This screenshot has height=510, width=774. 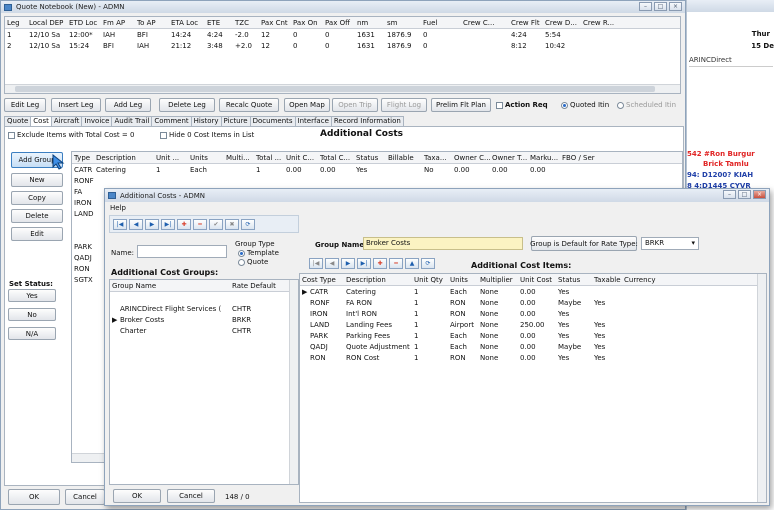 What do you see at coordinates (246, 23) in the screenshot?
I see `column-header: TZC` at bounding box center [246, 23].